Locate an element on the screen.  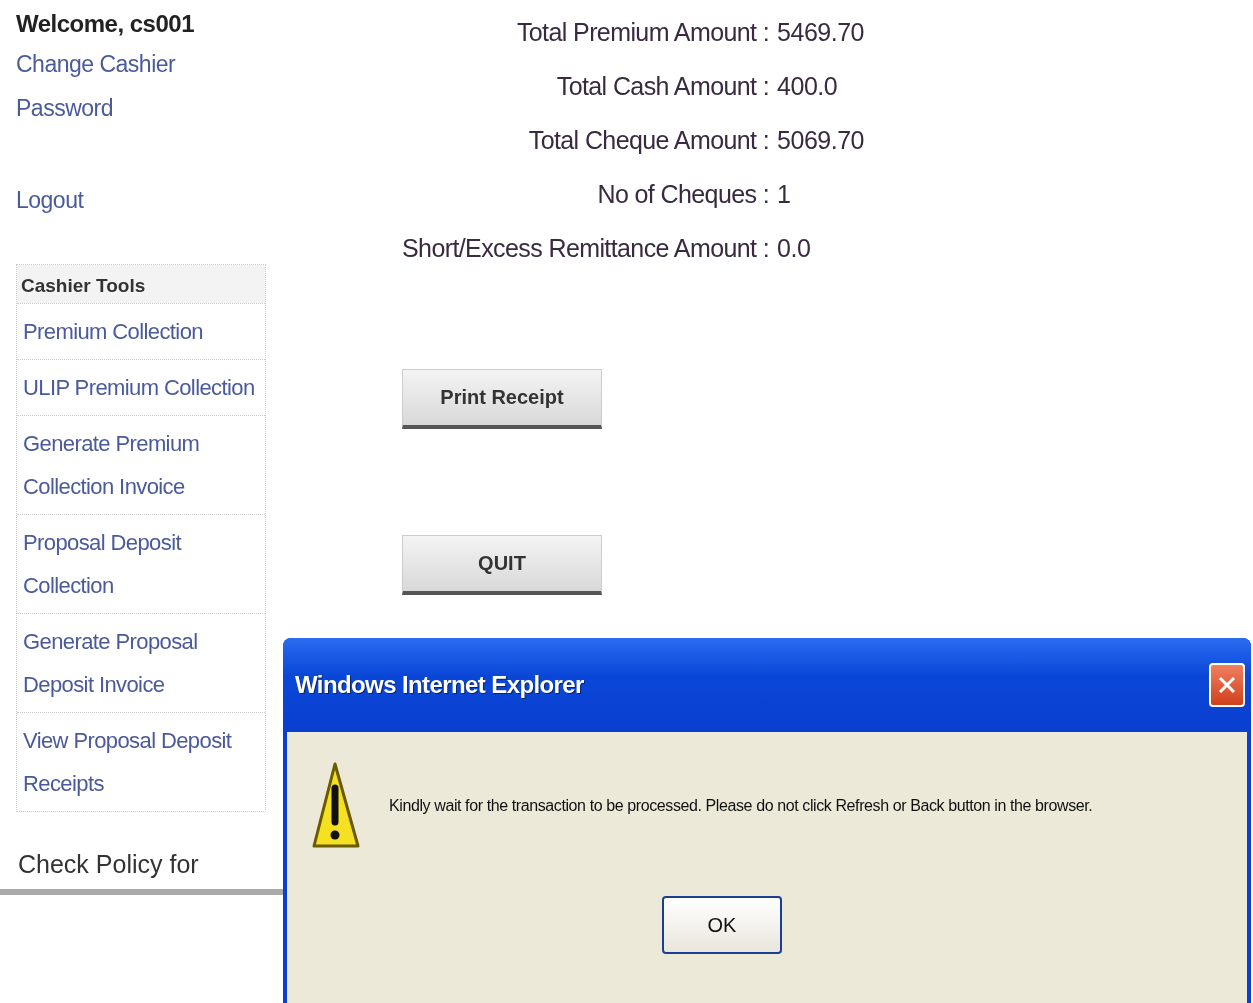
nav-link: Logout is located at coordinates (101, 200).